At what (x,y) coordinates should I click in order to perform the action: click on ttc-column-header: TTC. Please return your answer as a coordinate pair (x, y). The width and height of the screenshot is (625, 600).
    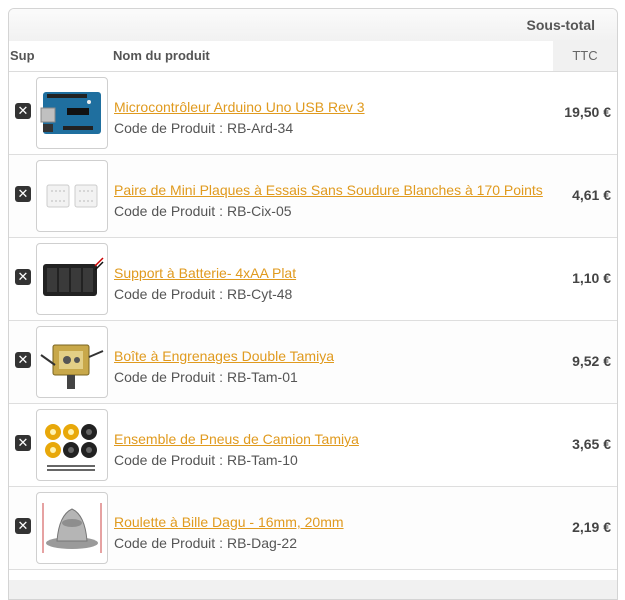
    Looking at the image, I should click on (585, 56).